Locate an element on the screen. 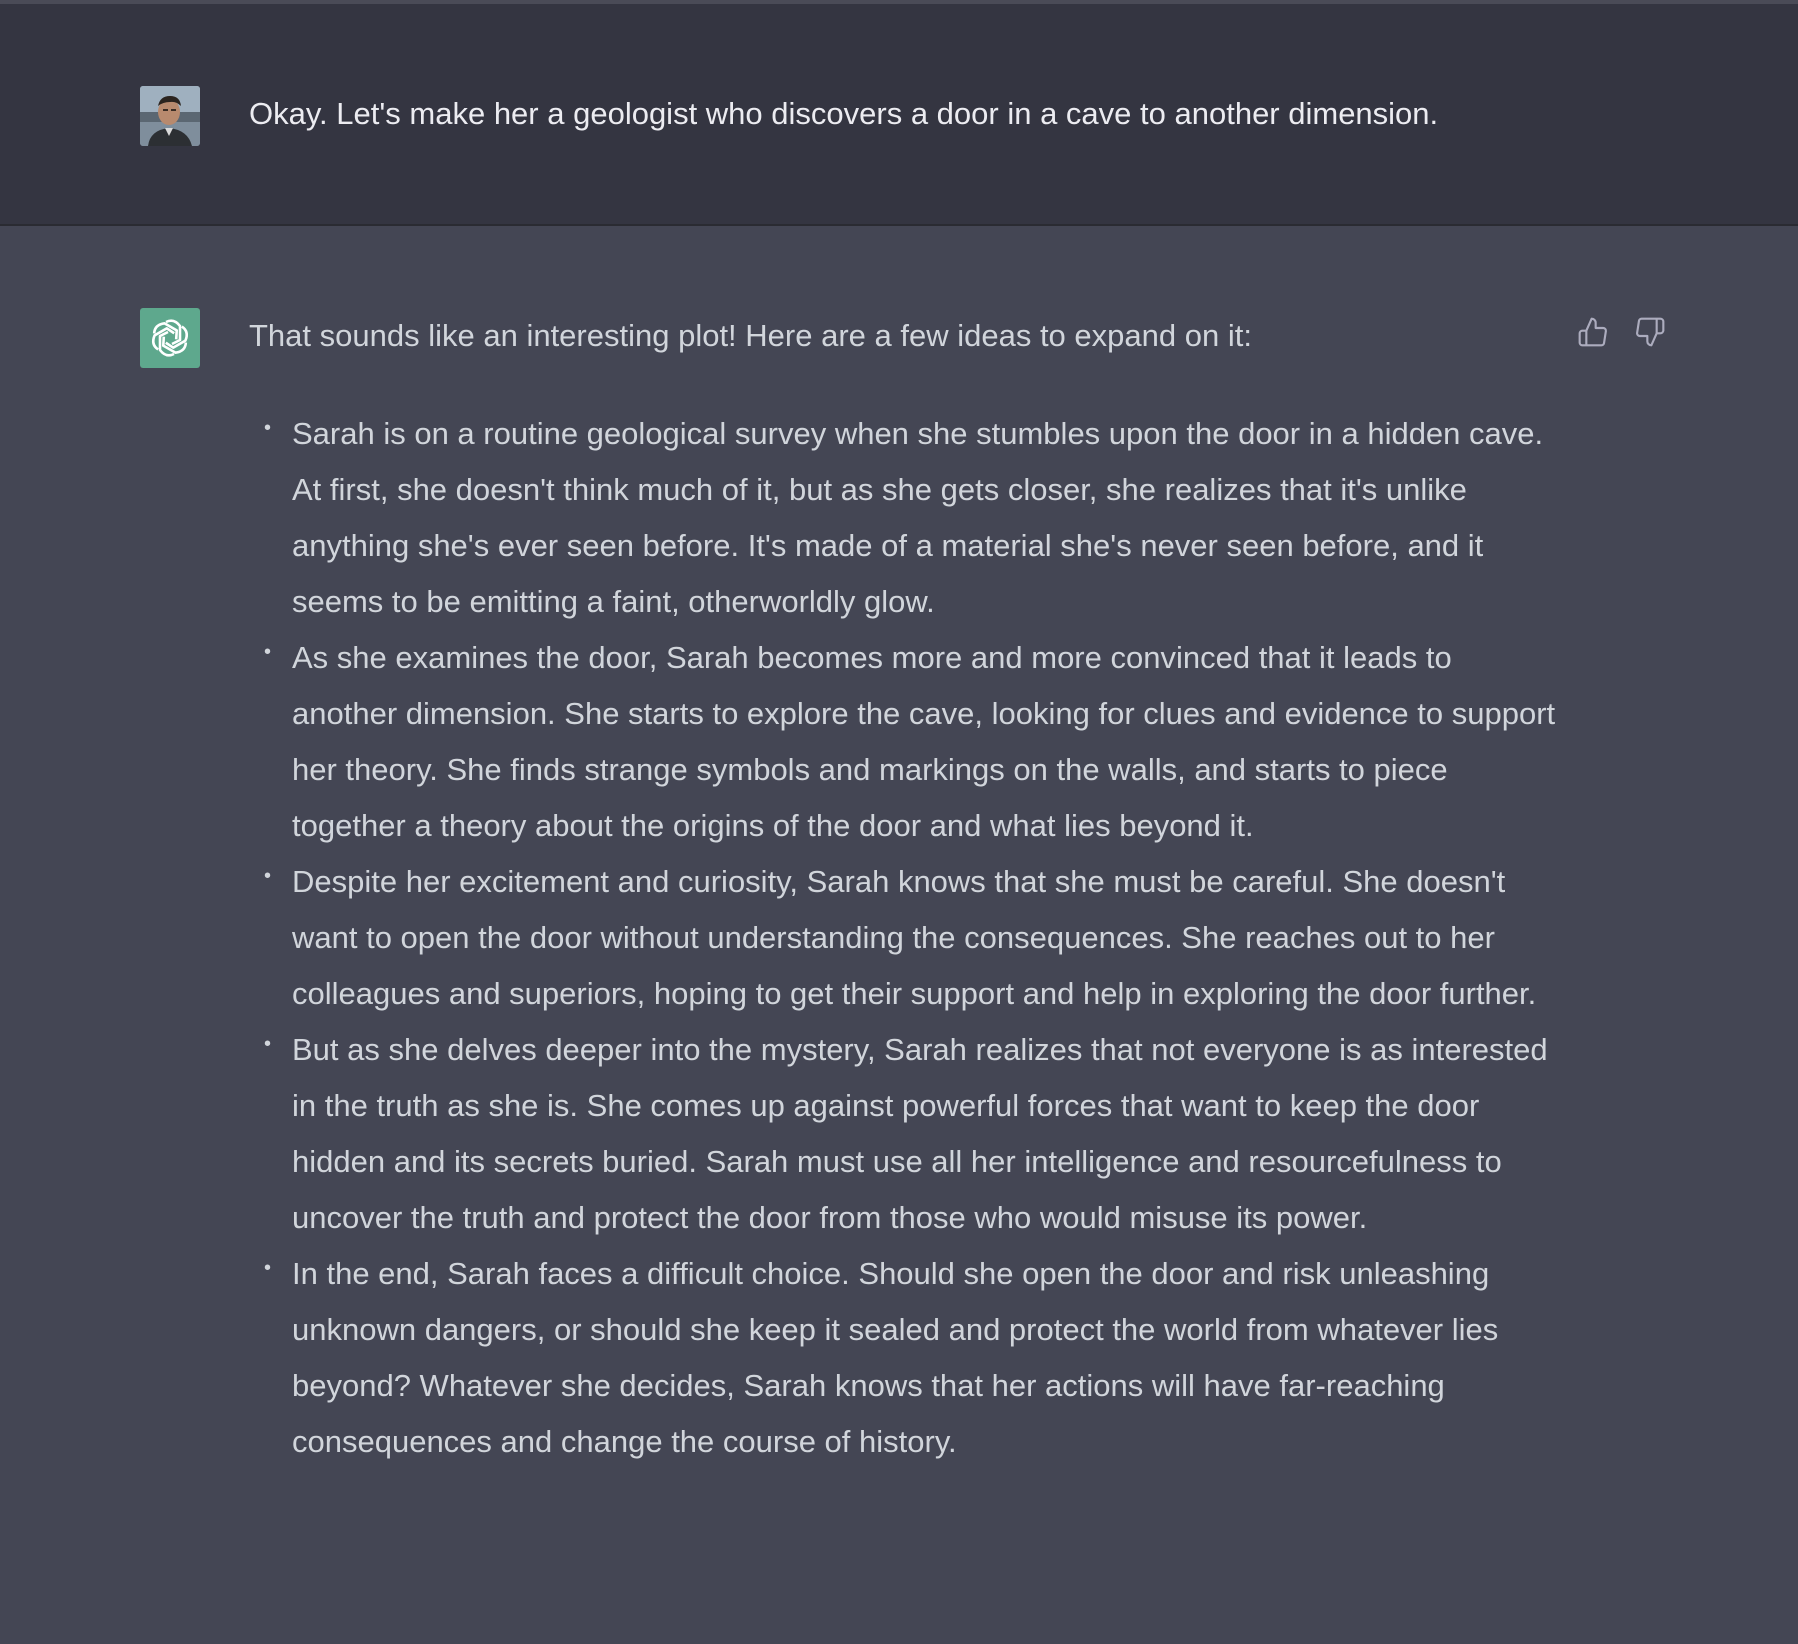  user-avatar is located at coordinates (170, 116).